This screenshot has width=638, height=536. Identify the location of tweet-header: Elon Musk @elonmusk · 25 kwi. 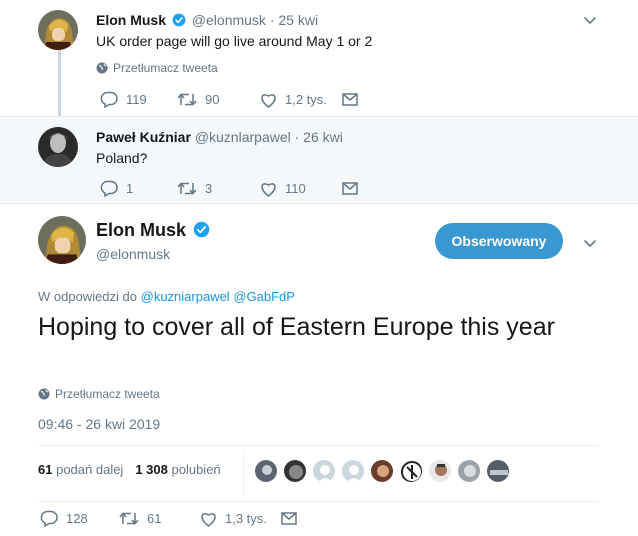
(207, 20).